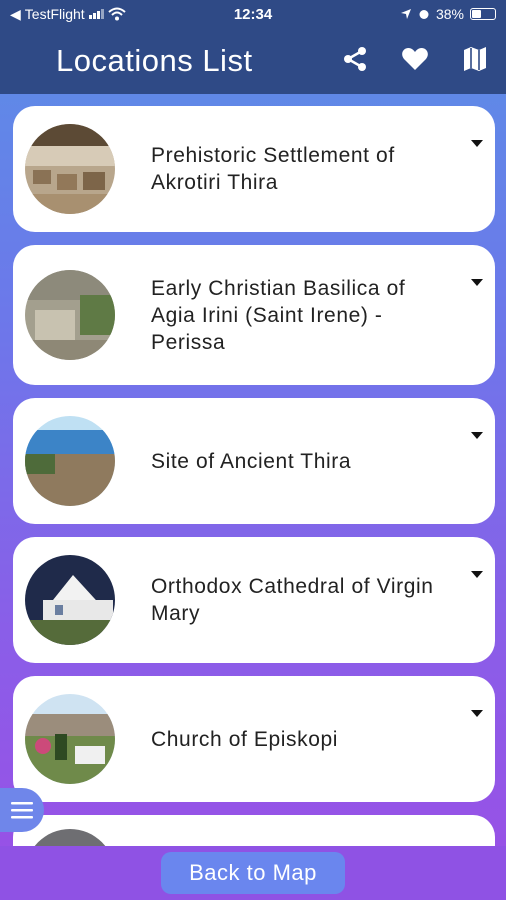  What do you see at coordinates (15, 14) in the screenshot?
I see `back-arrow-icon: ◀` at bounding box center [15, 14].